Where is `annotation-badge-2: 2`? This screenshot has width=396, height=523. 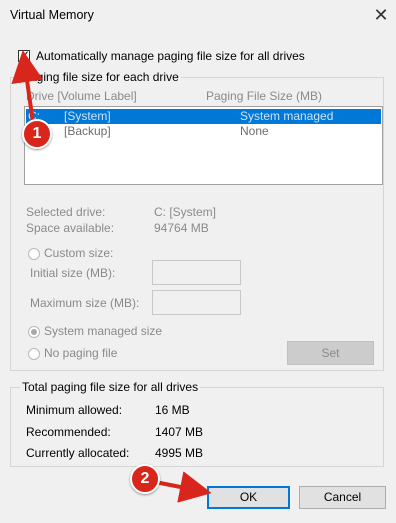 annotation-badge-2: 2 is located at coordinates (145, 479).